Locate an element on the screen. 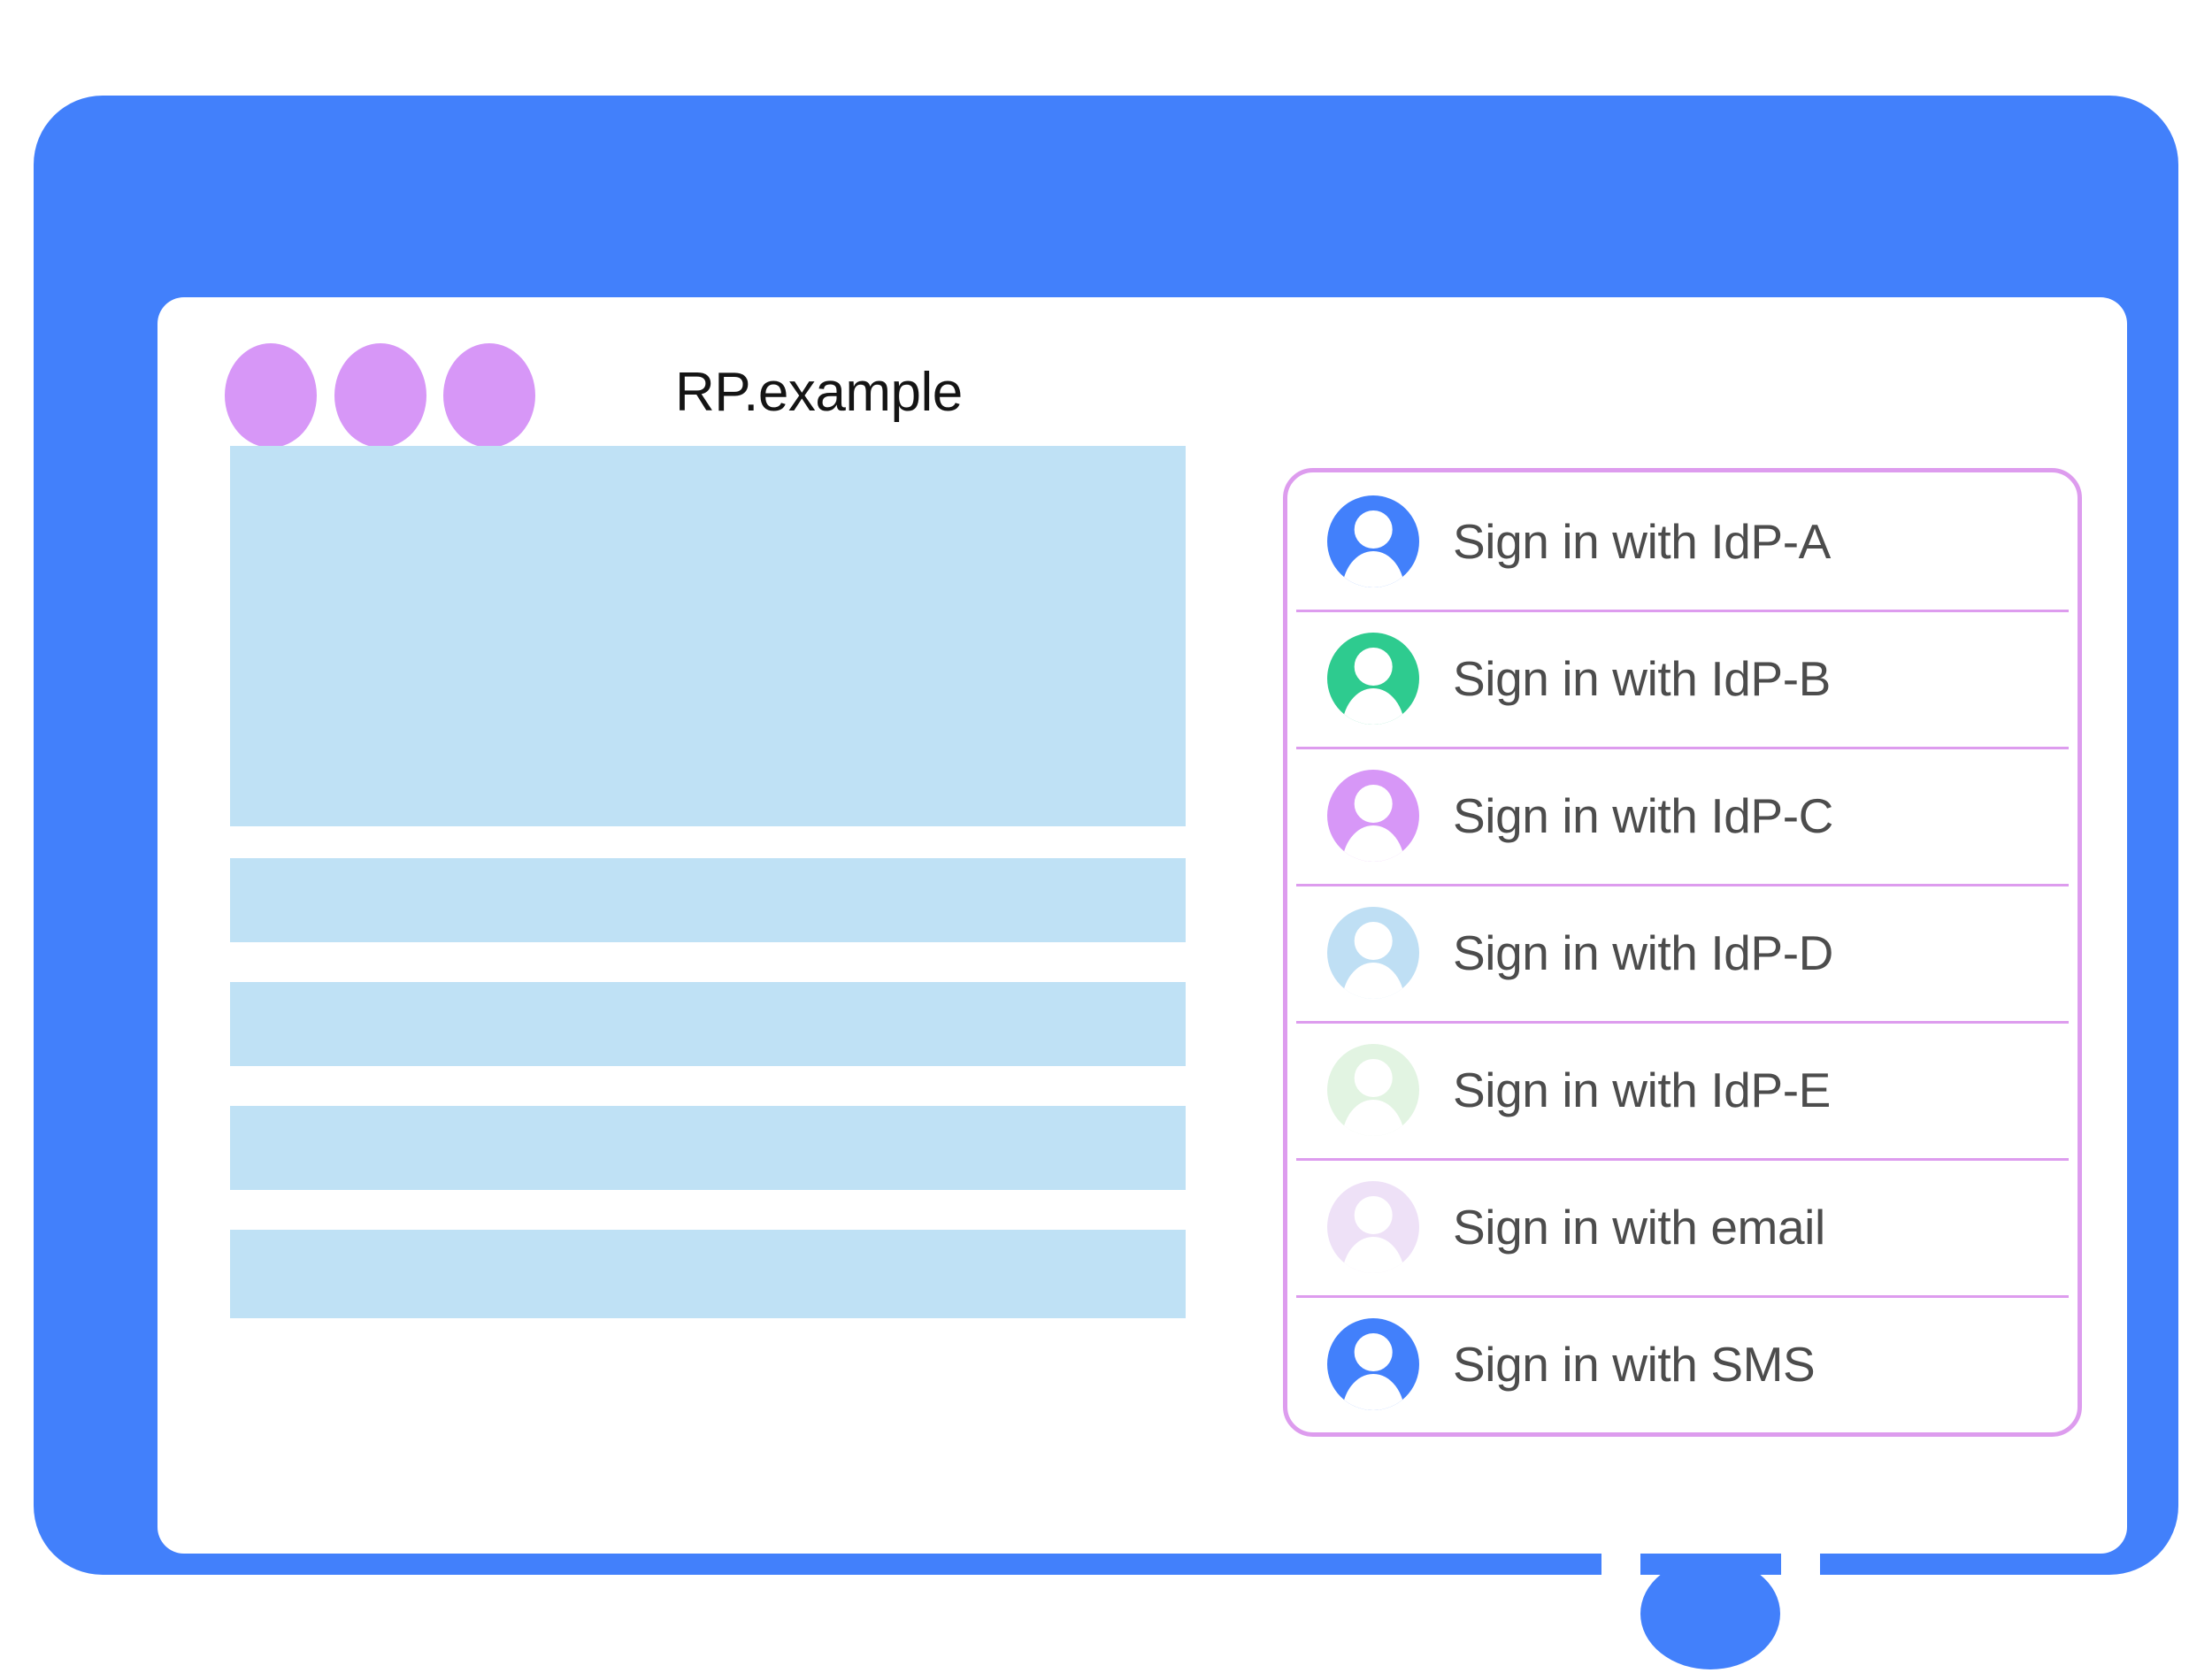 The height and width of the screenshot is (1673, 2212). bezel-gap-right is located at coordinates (1801, 1614).